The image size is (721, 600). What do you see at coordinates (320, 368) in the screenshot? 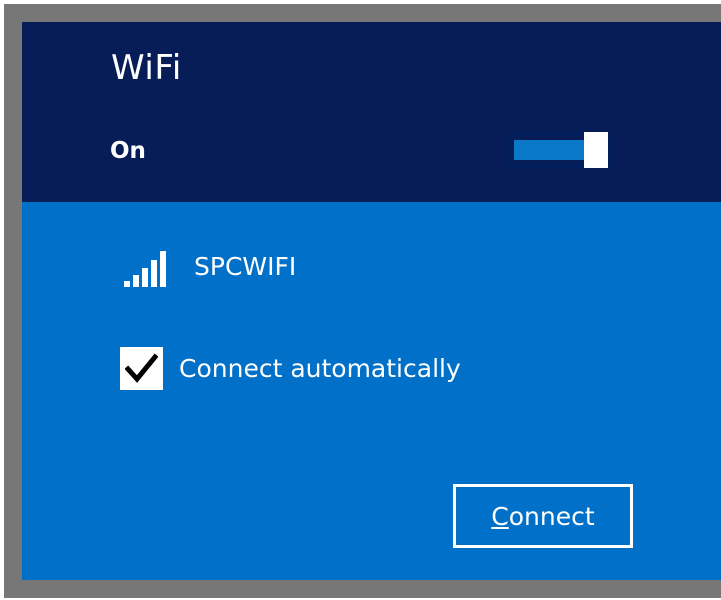
I see `connect-automatically-label: Connect automatically` at bounding box center [320, 368].